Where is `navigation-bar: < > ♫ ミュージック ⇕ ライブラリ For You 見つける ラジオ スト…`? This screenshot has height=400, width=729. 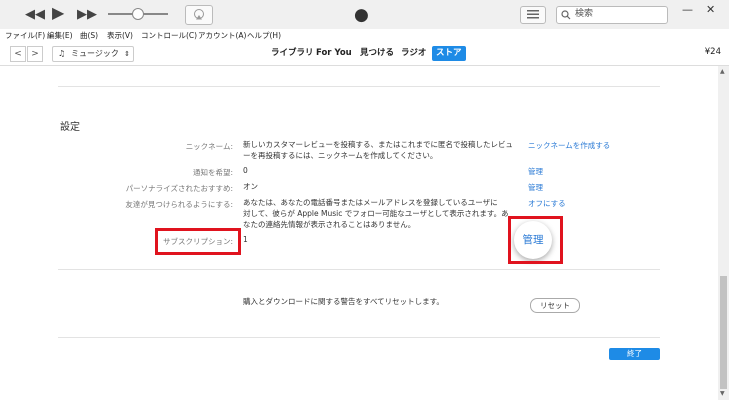
navigation-bar: < > ♫ ミュージック ⇕ ライブラリ For You 見つける ラジオ スト… is located at coordinates (364, 54).